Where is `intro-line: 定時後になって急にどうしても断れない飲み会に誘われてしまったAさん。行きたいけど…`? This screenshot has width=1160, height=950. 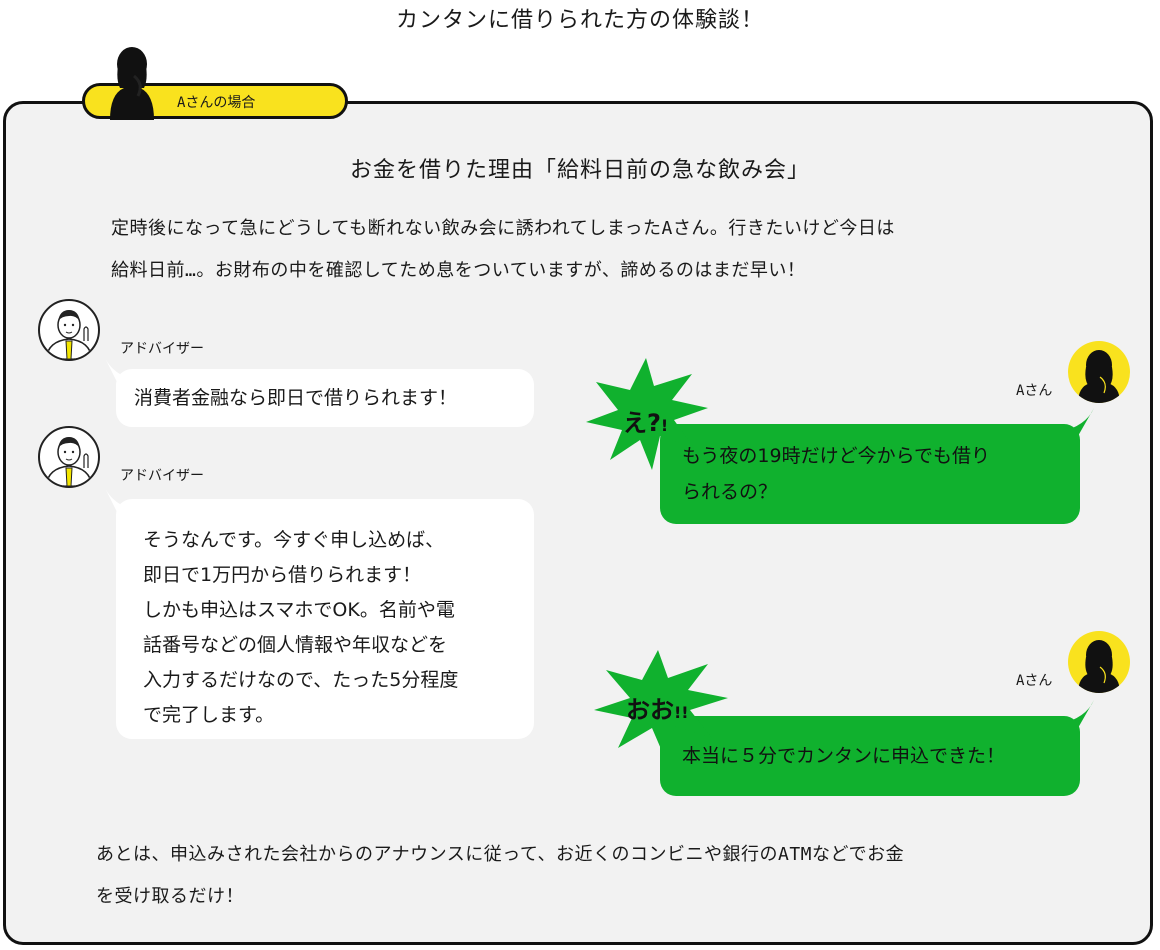 intro-line: 定時後になって急にどうしても断れない飲み会に誘われてしまったAさん。行きたいけど… is located at coordinates (503, 228).